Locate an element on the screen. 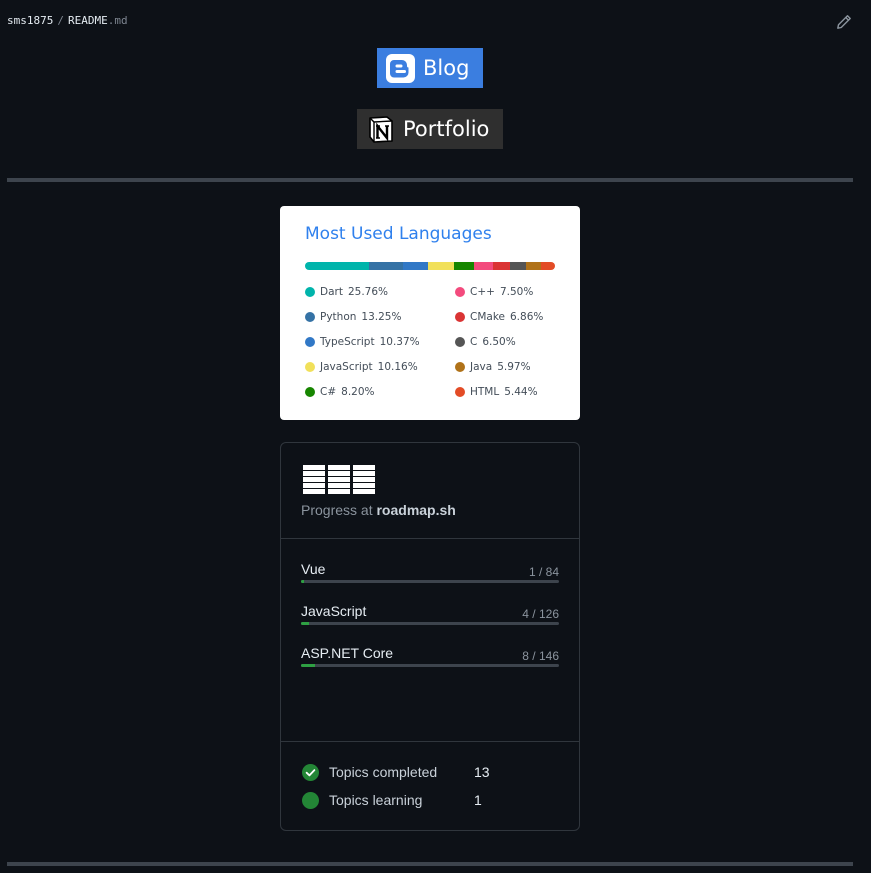  blogger-icon is located at coordinates (400, 68).